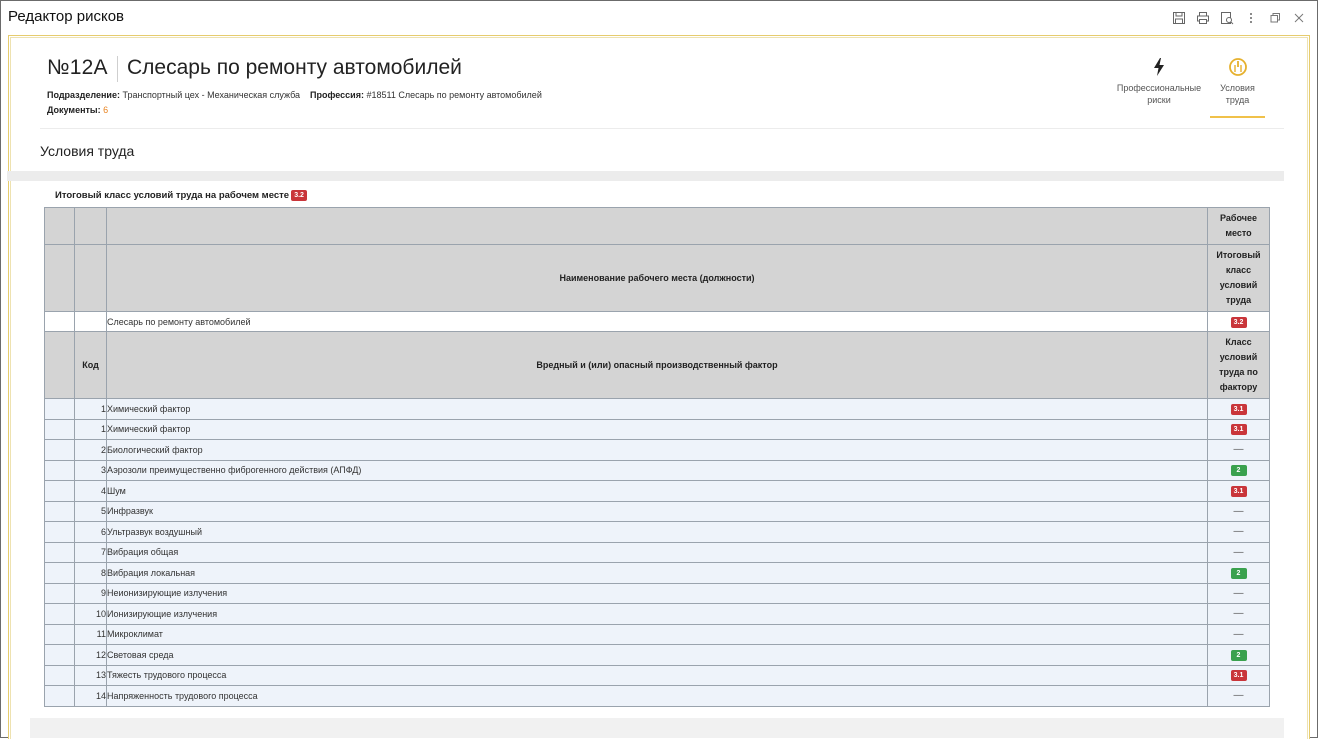  What do you see at coordinates (1227, 18) in the screenshot?
I see `preview-icon` at bounding box center [1227, 18].